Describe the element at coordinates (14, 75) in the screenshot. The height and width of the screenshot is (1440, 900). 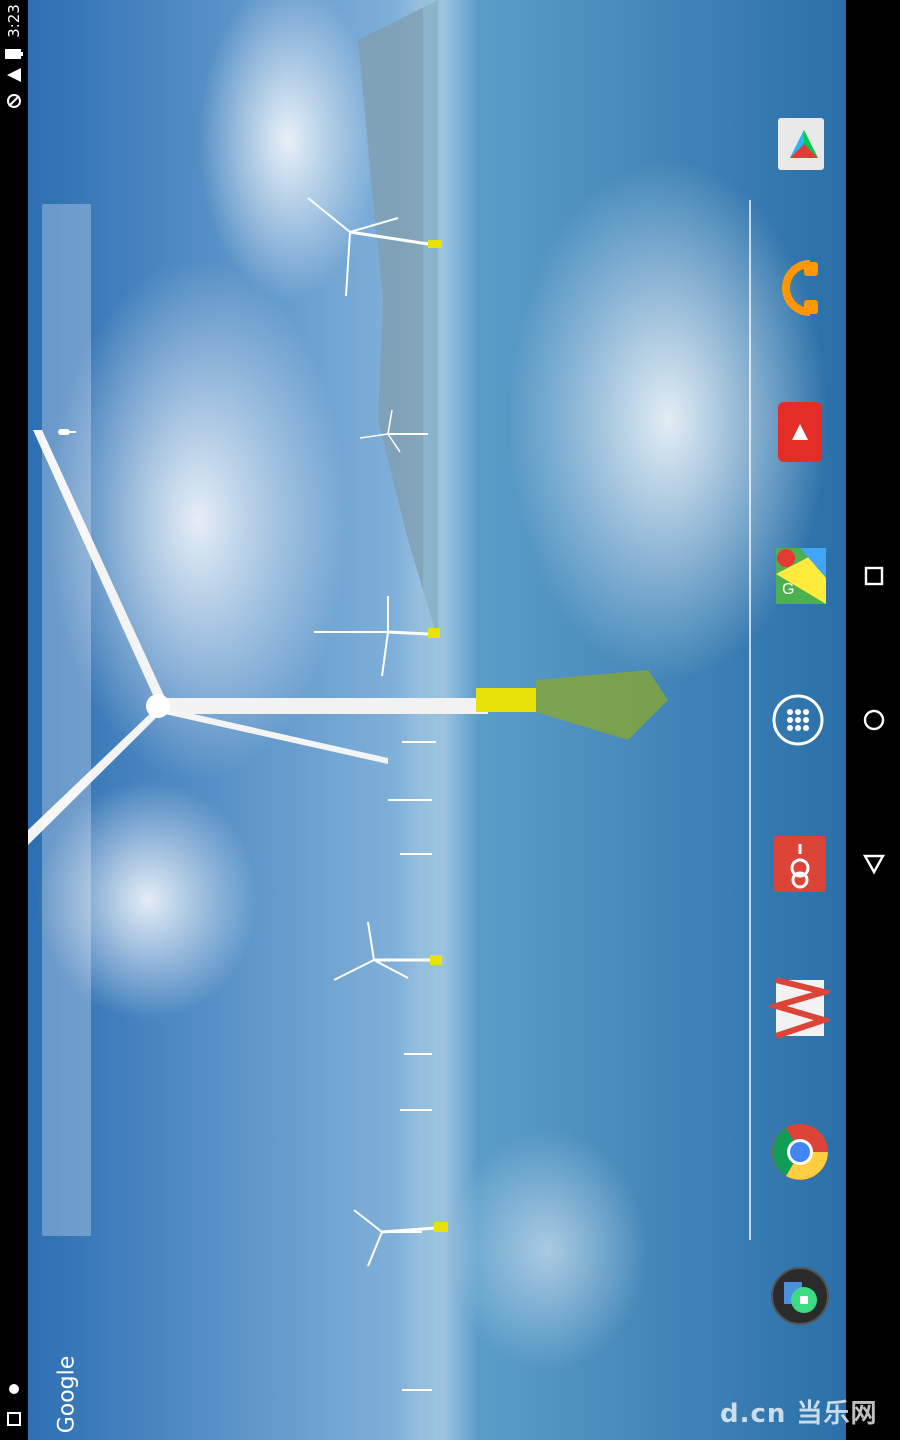
I see `wifi-icon` at that location.